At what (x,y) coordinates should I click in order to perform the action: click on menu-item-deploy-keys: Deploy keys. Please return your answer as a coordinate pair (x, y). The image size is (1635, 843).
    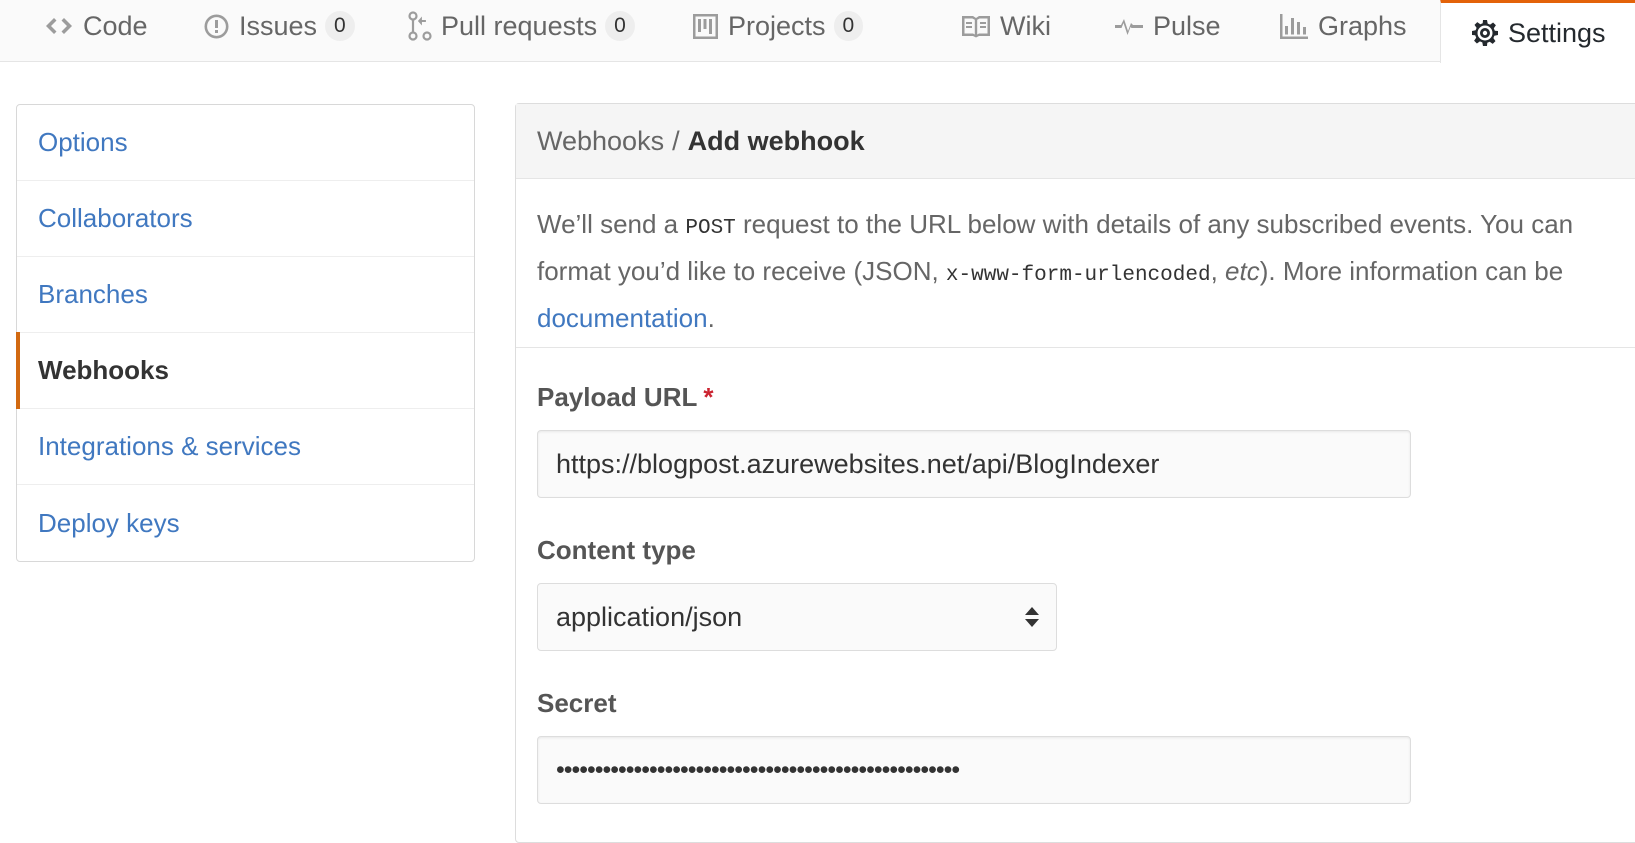
    Looking at the image, I should click on (245, 523).